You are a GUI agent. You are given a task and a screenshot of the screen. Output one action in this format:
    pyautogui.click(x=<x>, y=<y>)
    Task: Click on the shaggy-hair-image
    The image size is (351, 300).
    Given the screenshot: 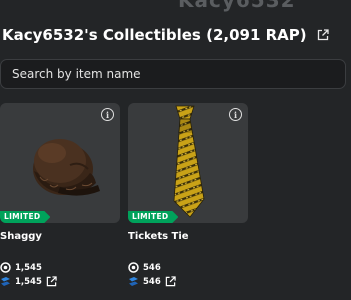 What is the action you would take?
    pyautogui.click(x=66, y=167)
    